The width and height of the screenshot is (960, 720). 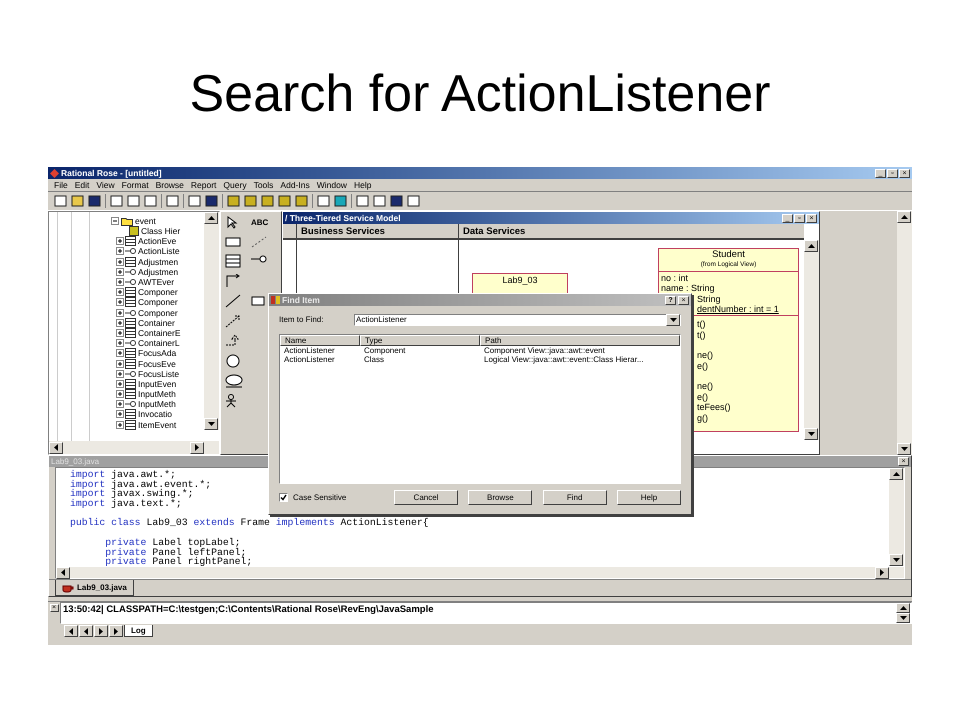 I want to click on menu-item: Window, so click(x=331, y=185).